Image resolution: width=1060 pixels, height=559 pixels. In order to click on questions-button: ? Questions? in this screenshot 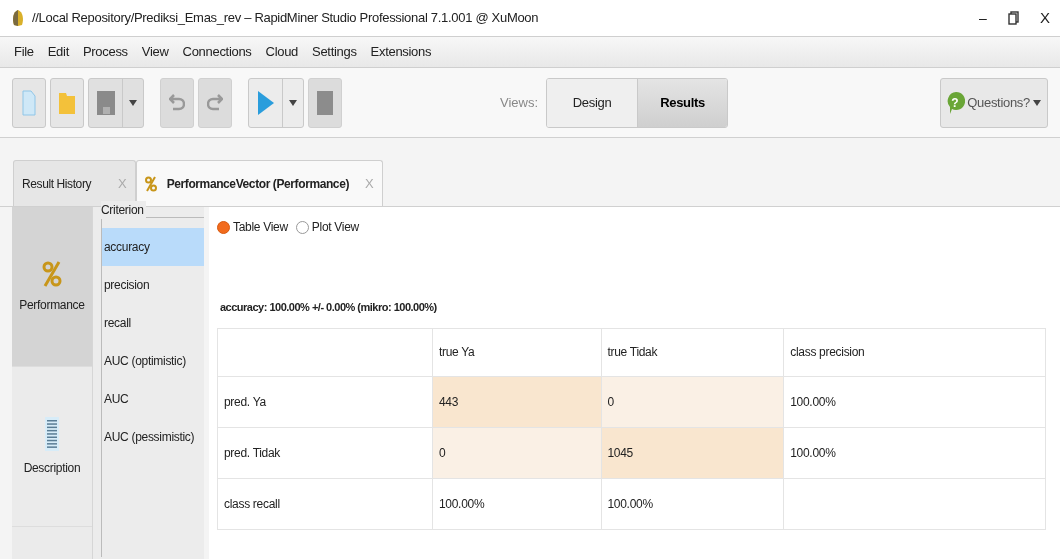, I will do `click(994, 102)`.